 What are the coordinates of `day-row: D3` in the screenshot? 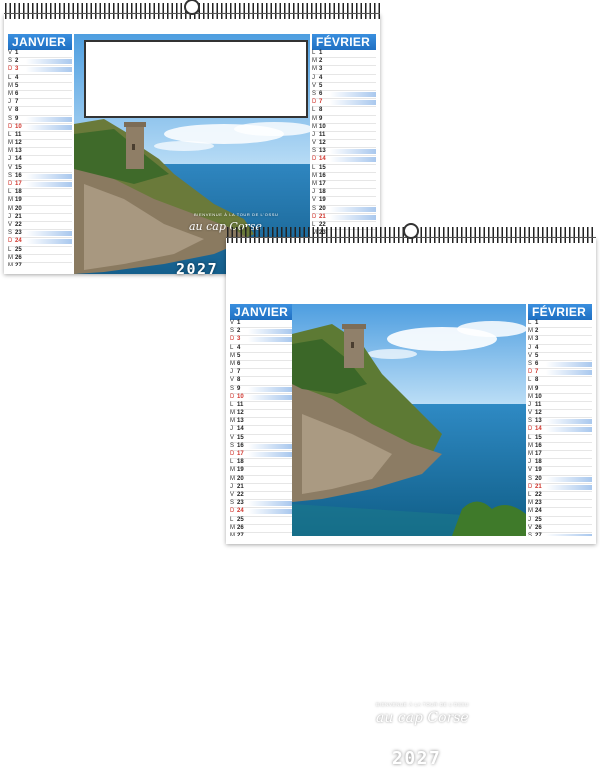 It's located at (261, 340).